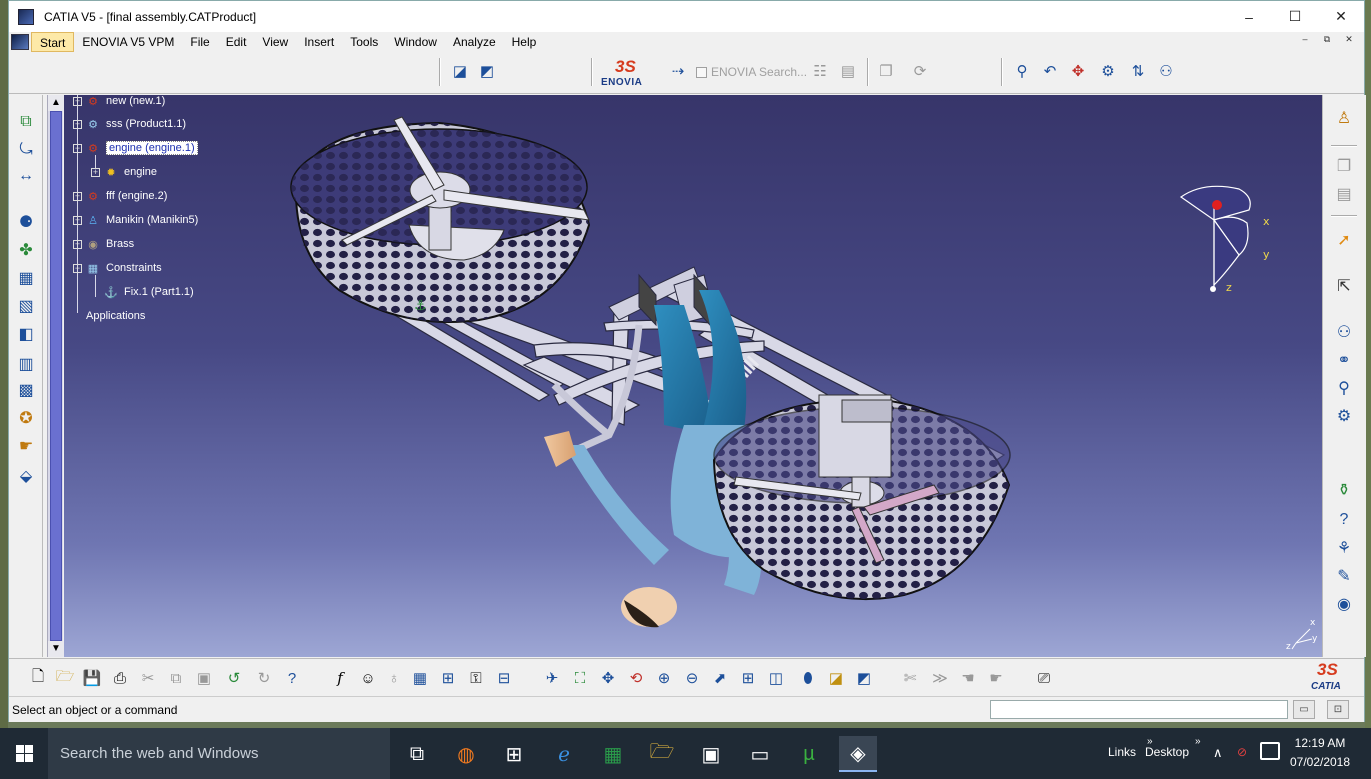  What do you see at coordinates (996, 678) in the screenshot?
I see `hand-tool-2-icon: ☛` at bounding box center [996, 678].